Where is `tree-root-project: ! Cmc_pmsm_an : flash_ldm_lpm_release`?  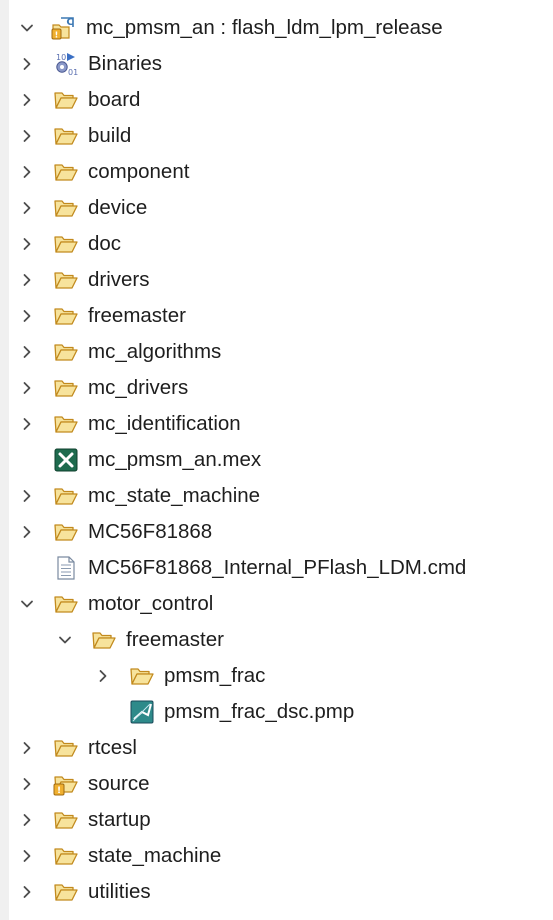 tree-root-project: ! Cmc_pmsm_an : flash_ldm_lpm_release is located at coordinates (281, 28).